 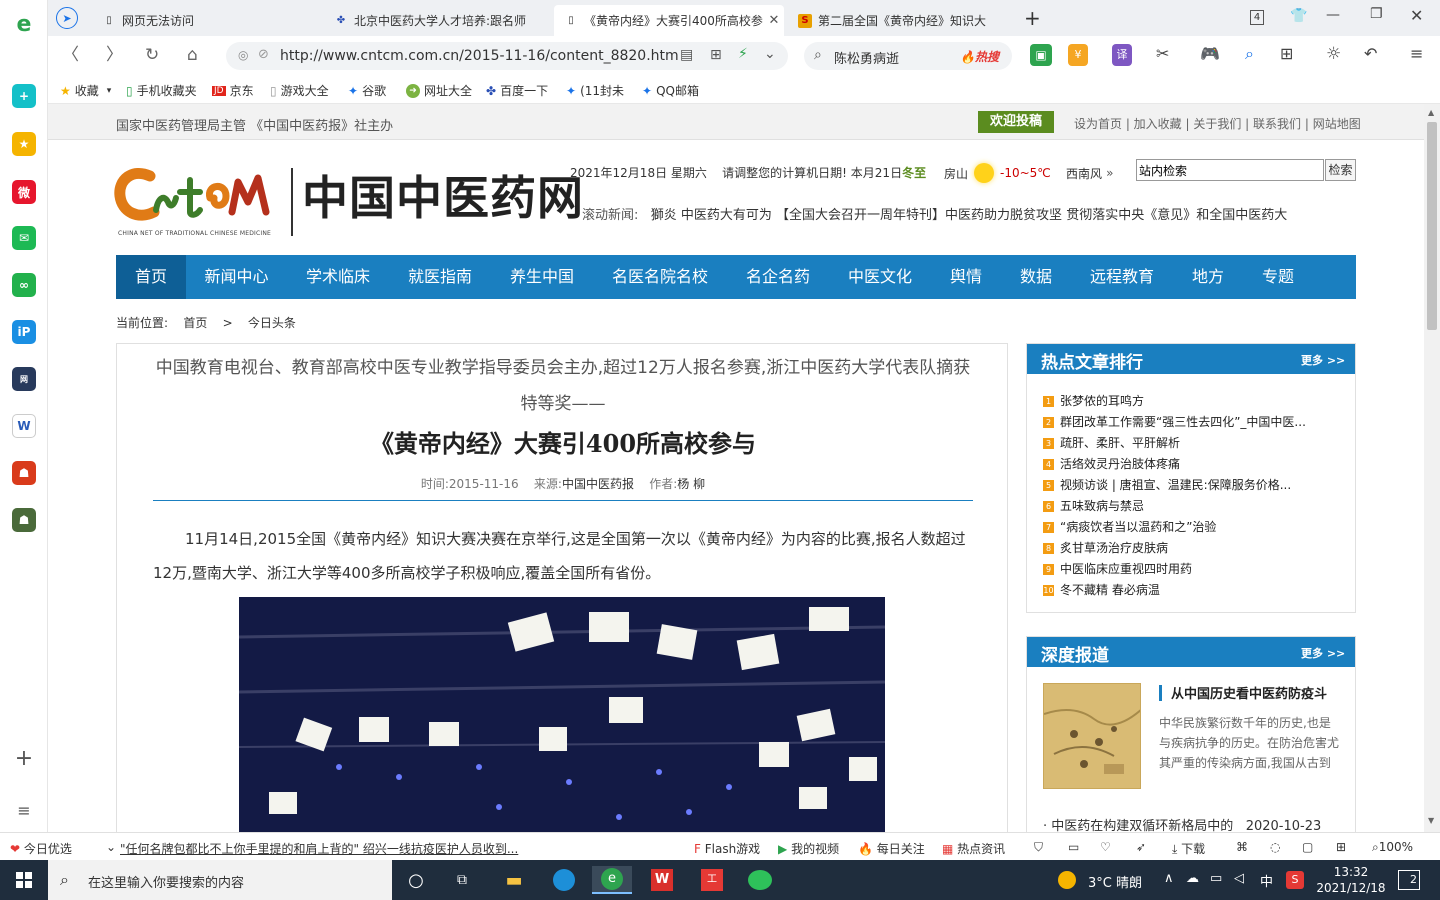 I want to click on tab-count-badge: 4, so click(x=1257, y=17).